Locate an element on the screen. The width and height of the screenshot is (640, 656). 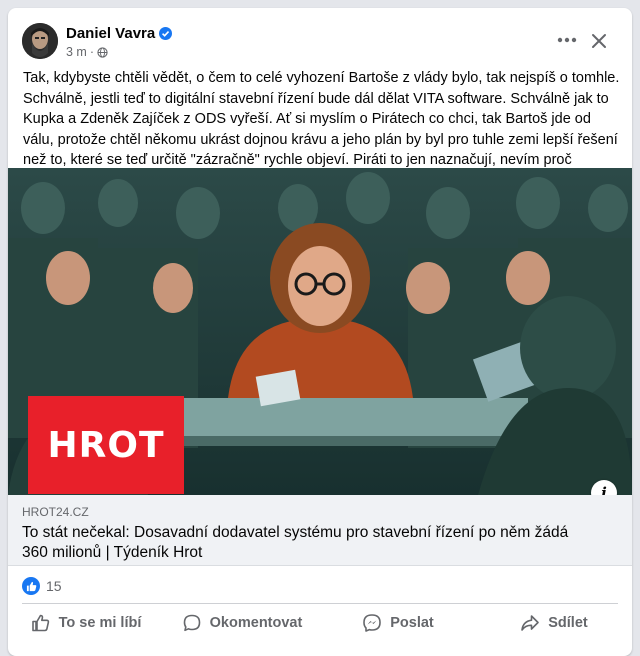
share-button: Sdílet is located at coordinates (554, 623).